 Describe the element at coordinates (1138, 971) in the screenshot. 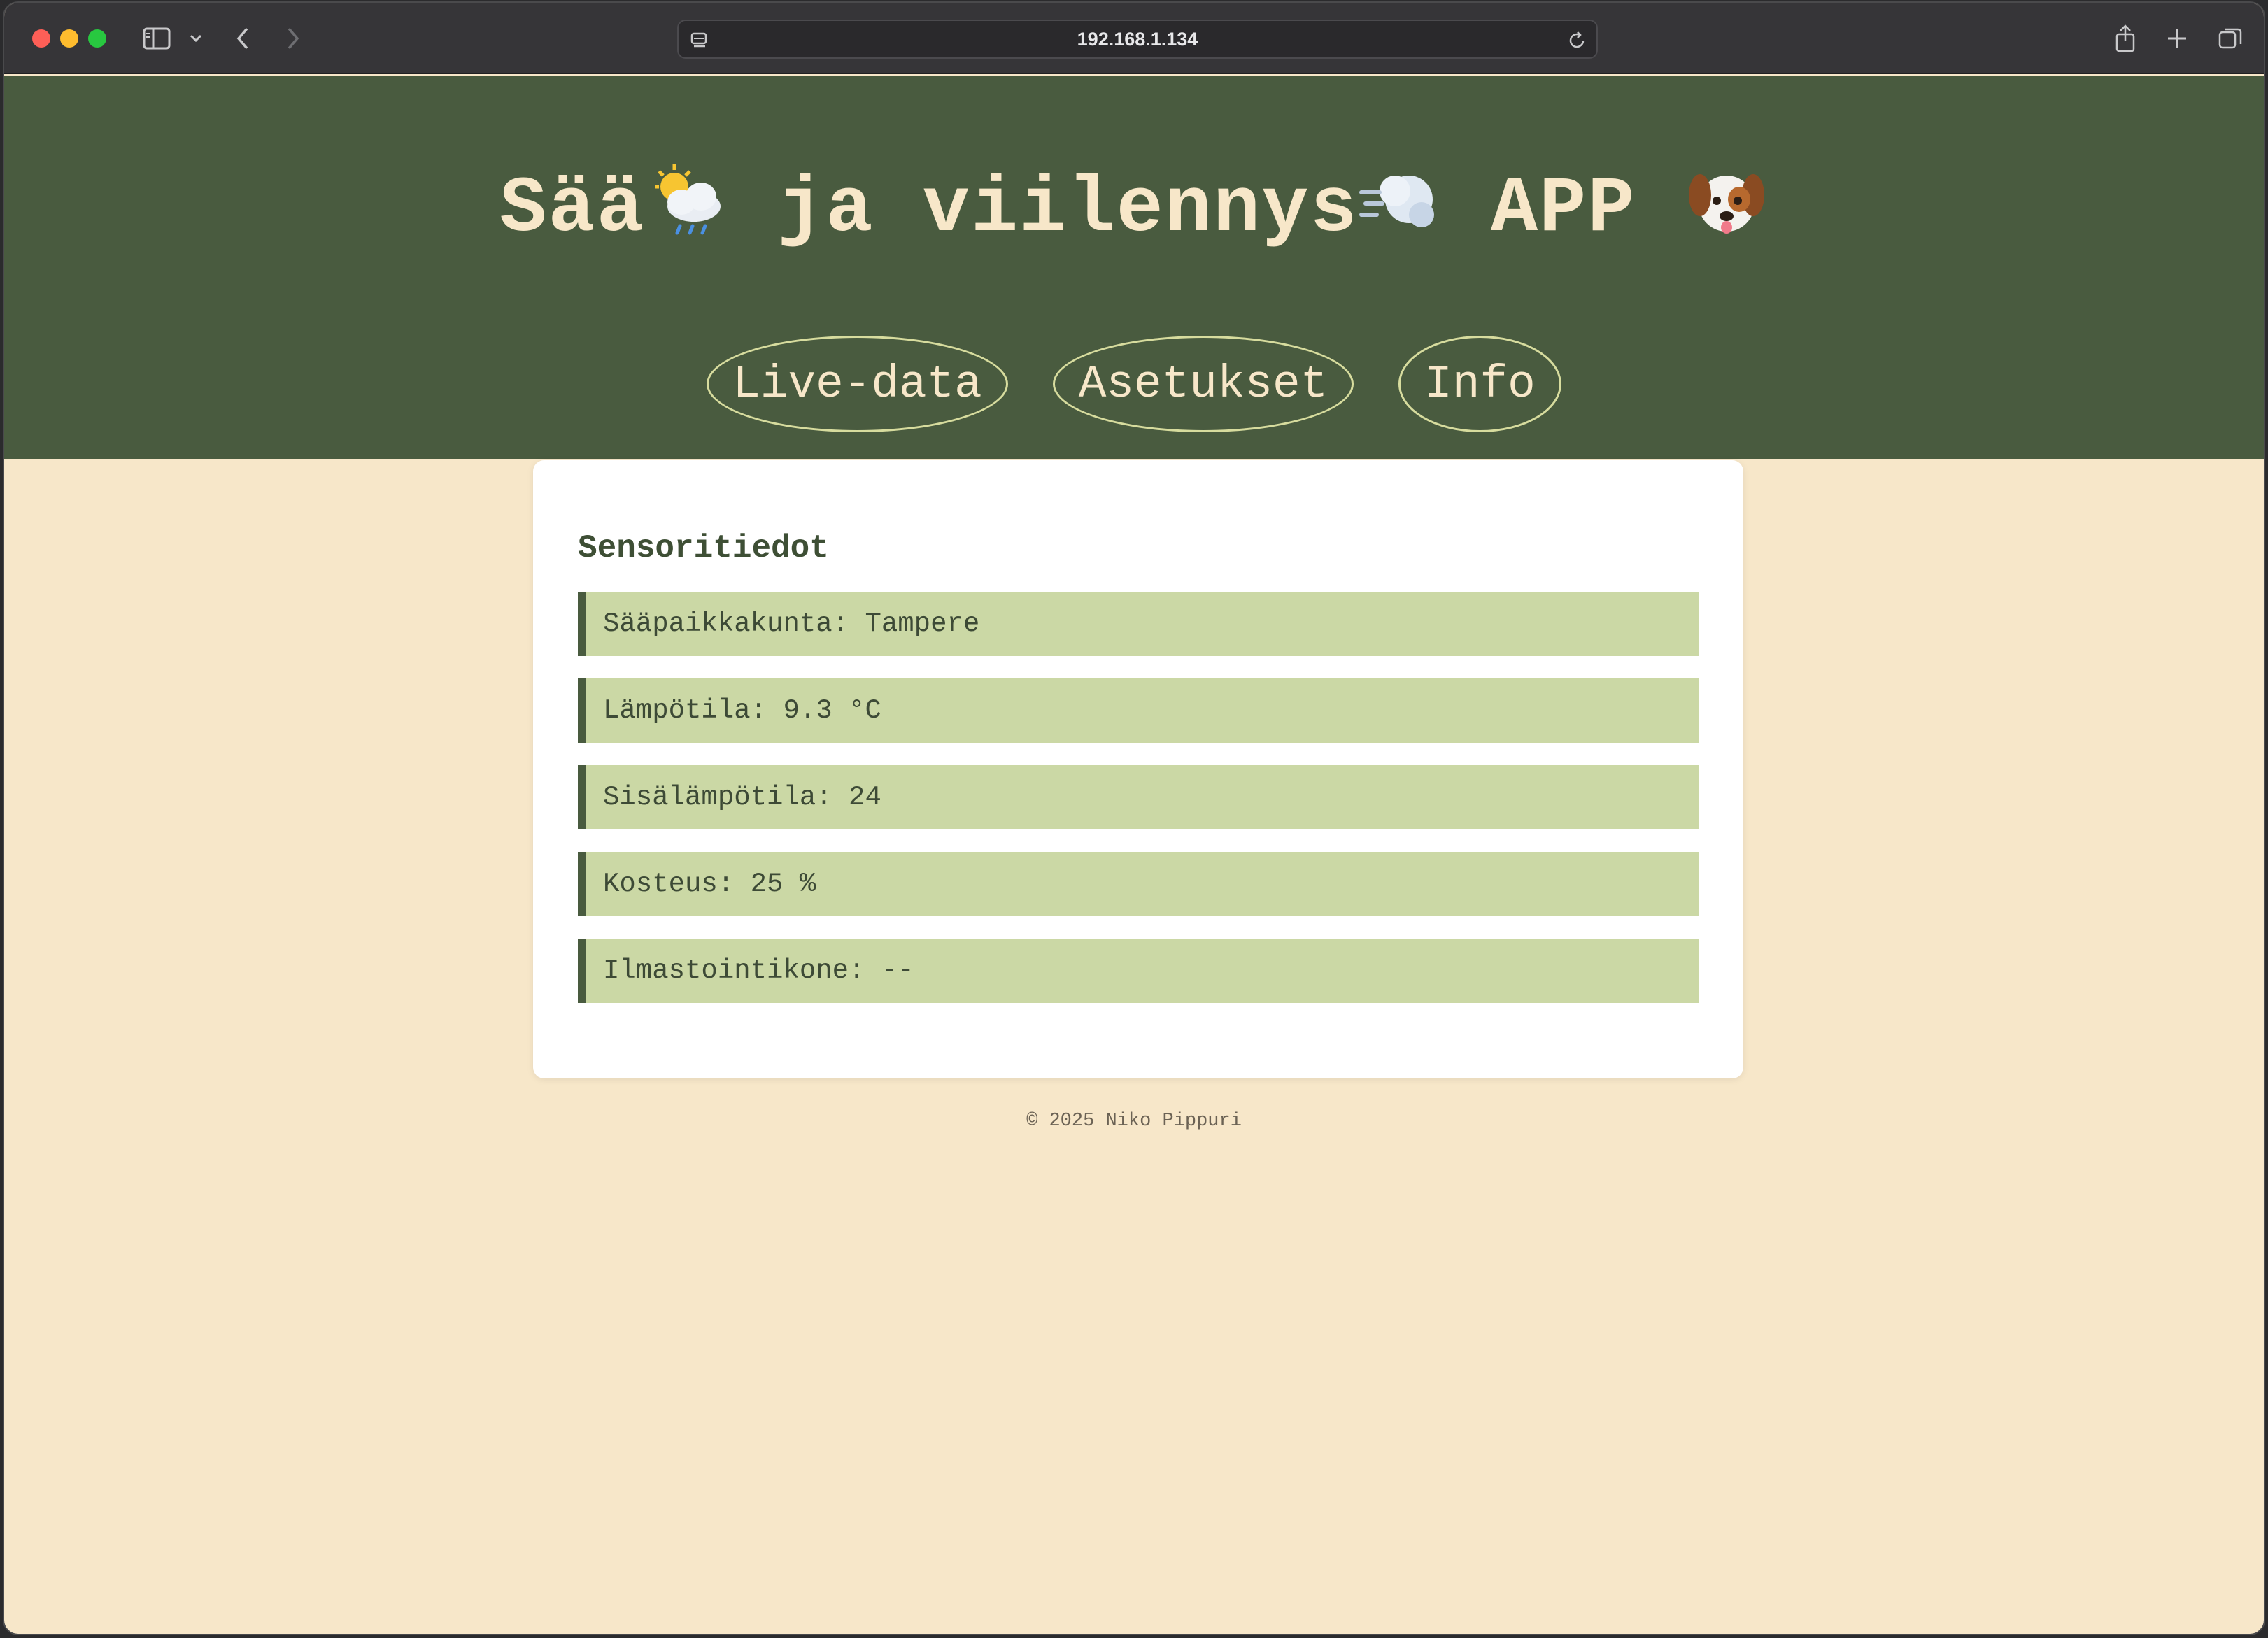

I see `sensor-row-air-conditioner: Ilmastointikone: --` at that location.